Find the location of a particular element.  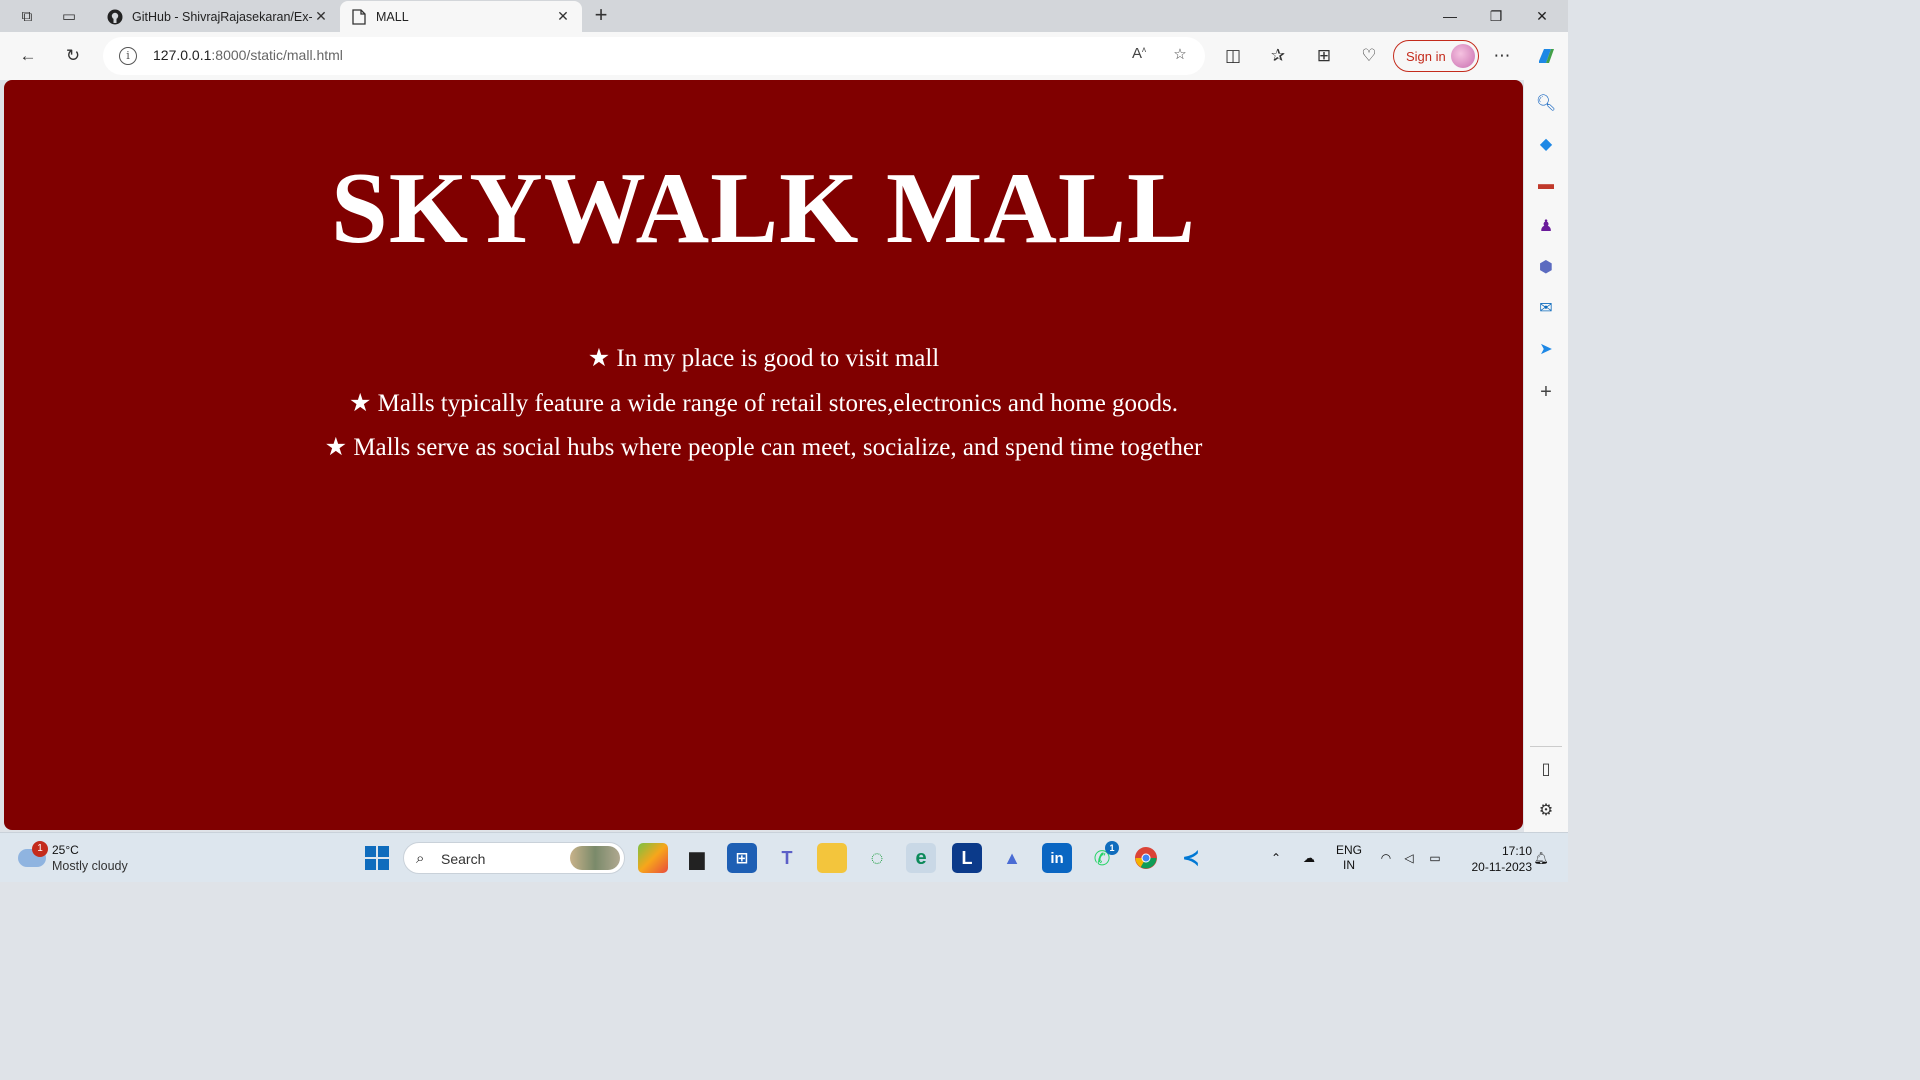

whatsapp-badge: 1 is located at coordinates (1112, 848).